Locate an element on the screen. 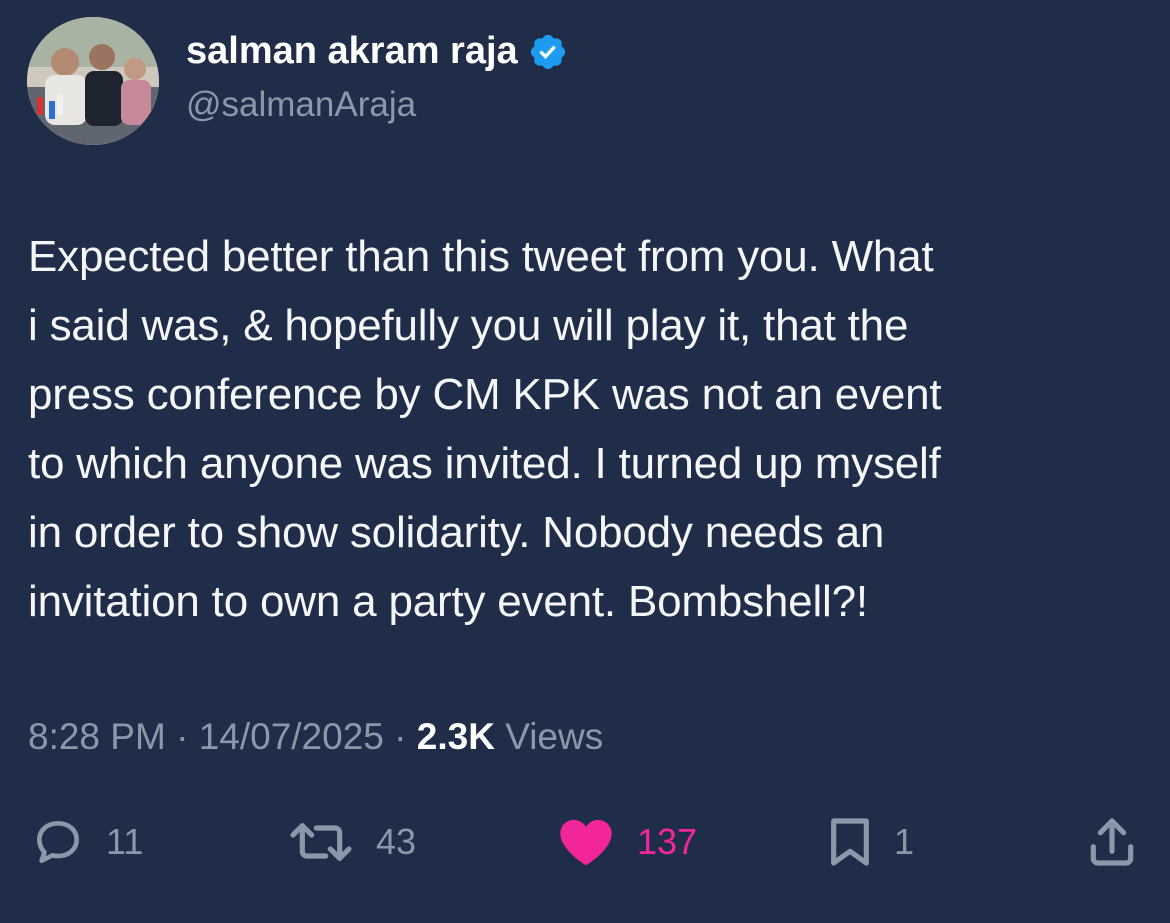  author-display-name: salman akram raja is located at coordinates (377, 51).